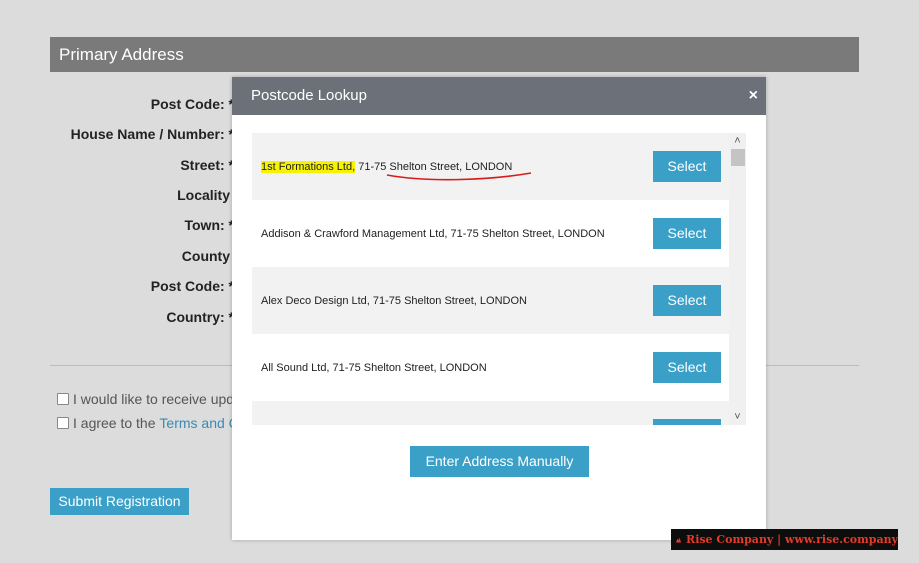 The image size is (919, 563). I want to click on form-label-country: Country: *, so click(200, 317).